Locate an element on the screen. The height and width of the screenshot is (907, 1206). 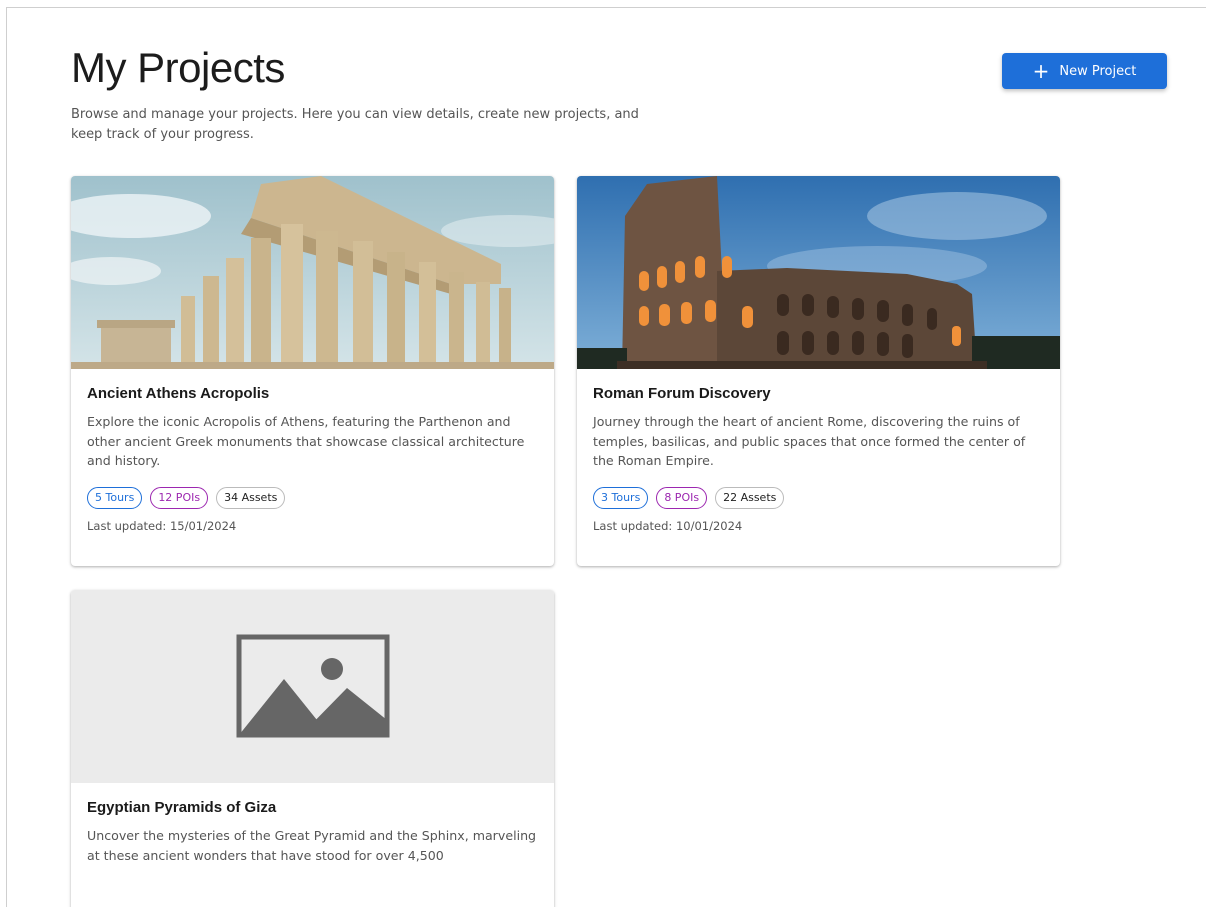
project-stats: 5 Tours 12 POIs 34 Assets is located at coordinates (312, 497).